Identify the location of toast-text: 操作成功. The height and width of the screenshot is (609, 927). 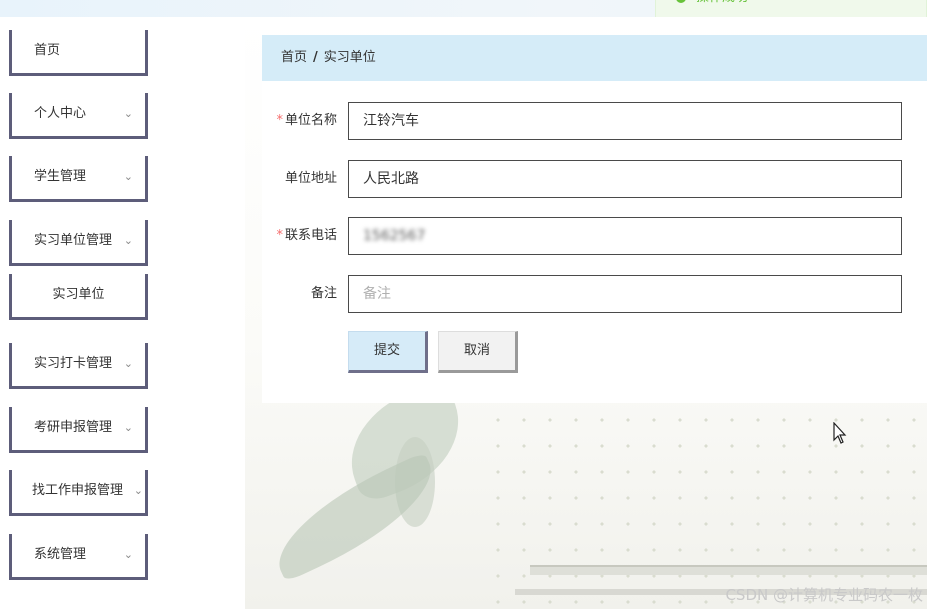
(722, 4).